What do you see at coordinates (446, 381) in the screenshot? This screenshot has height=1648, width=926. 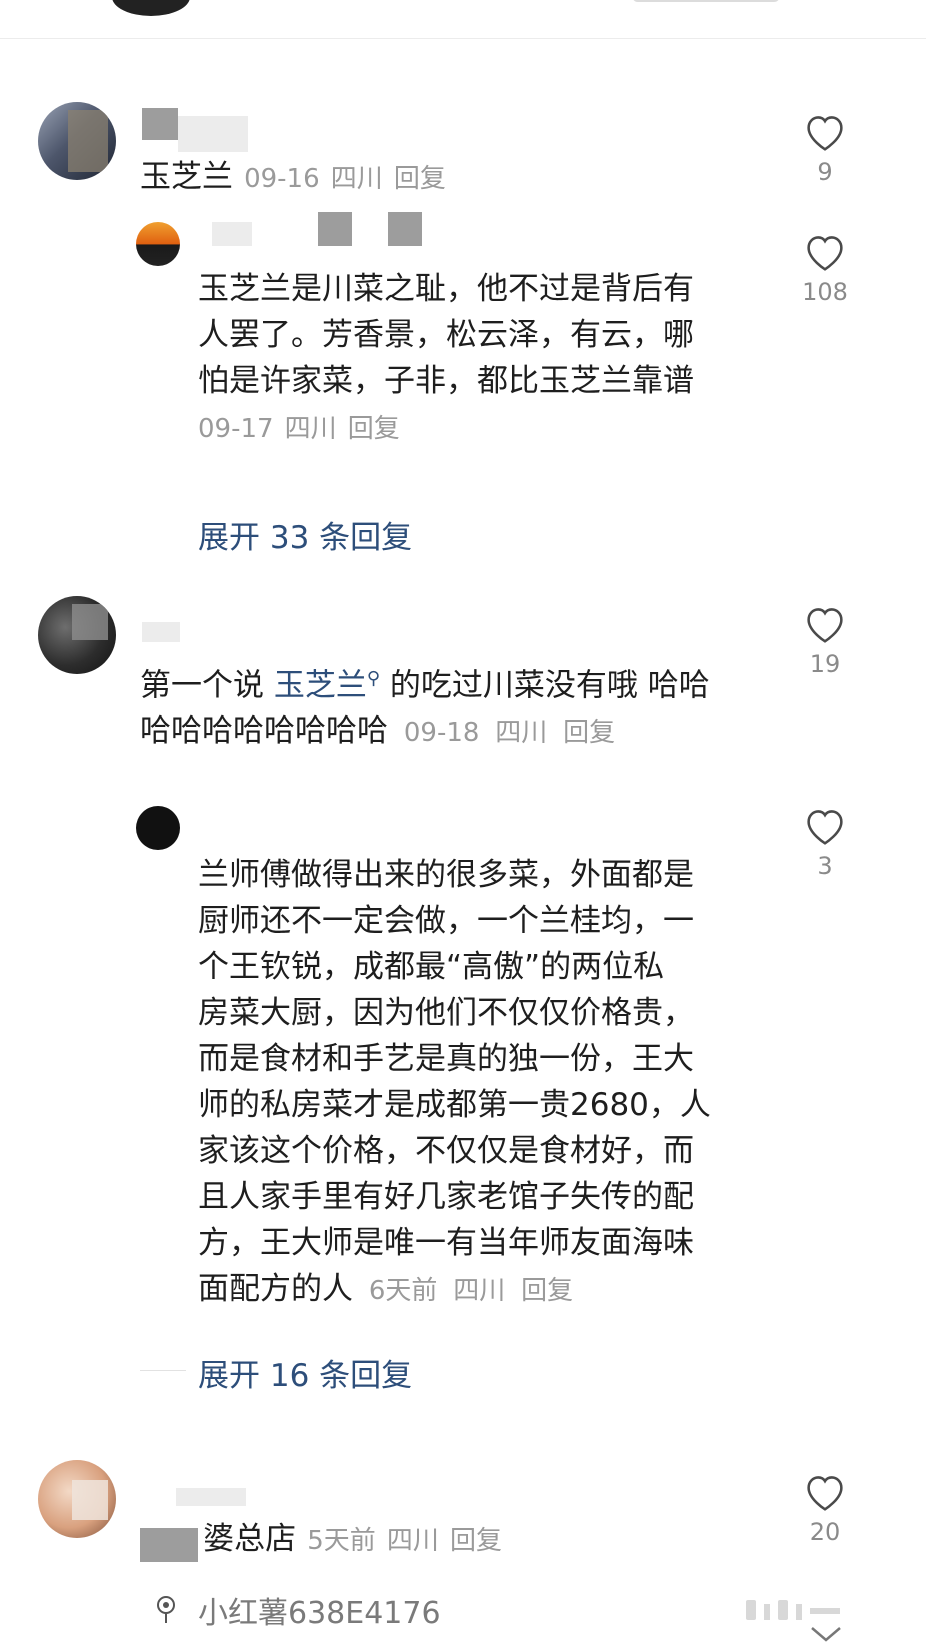 I see `reply-line: 怕是许家菜，子非，都比玉芝兰靠谱` at bounding box center [446, 381].